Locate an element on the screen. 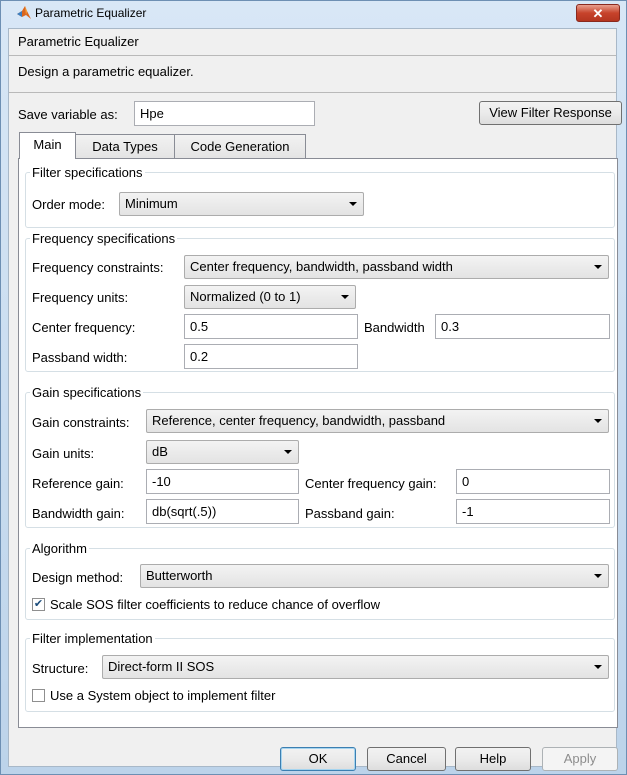 Image resolution: width=627 pixels, height=775 pixels. matlab-logo-icon is located at coordinates (24, 12).